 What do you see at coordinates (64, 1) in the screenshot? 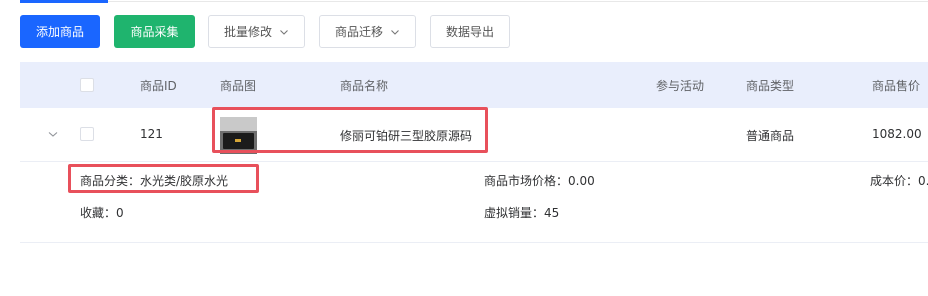
I see `active-tab-indicator` at bounding box center [64, 1].